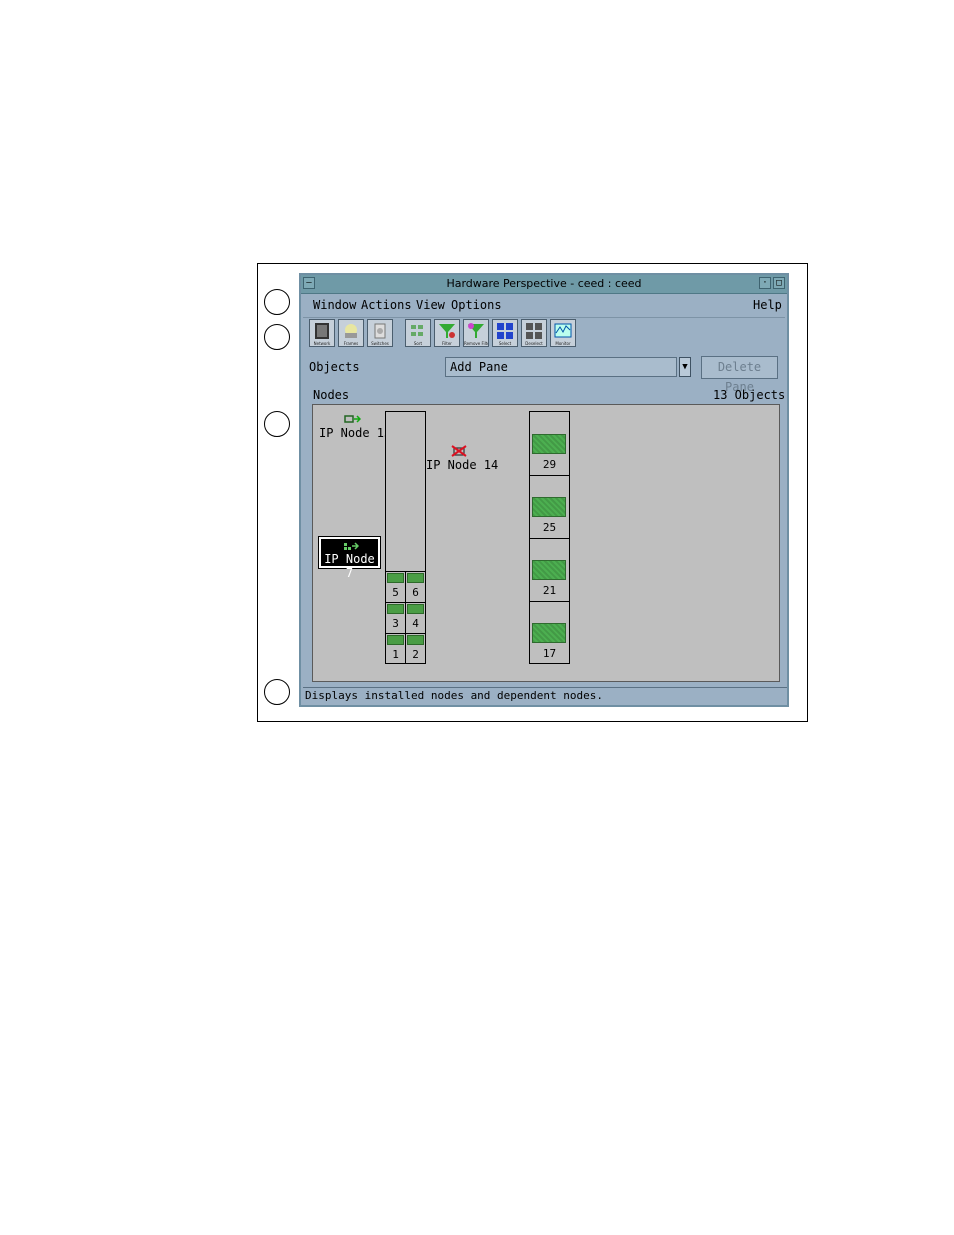 The width and height of the screenshot is (954, 1235). Describe the element at coordinates (418, 343) in the screenshot. I see `tool-label: Sort` at that location.